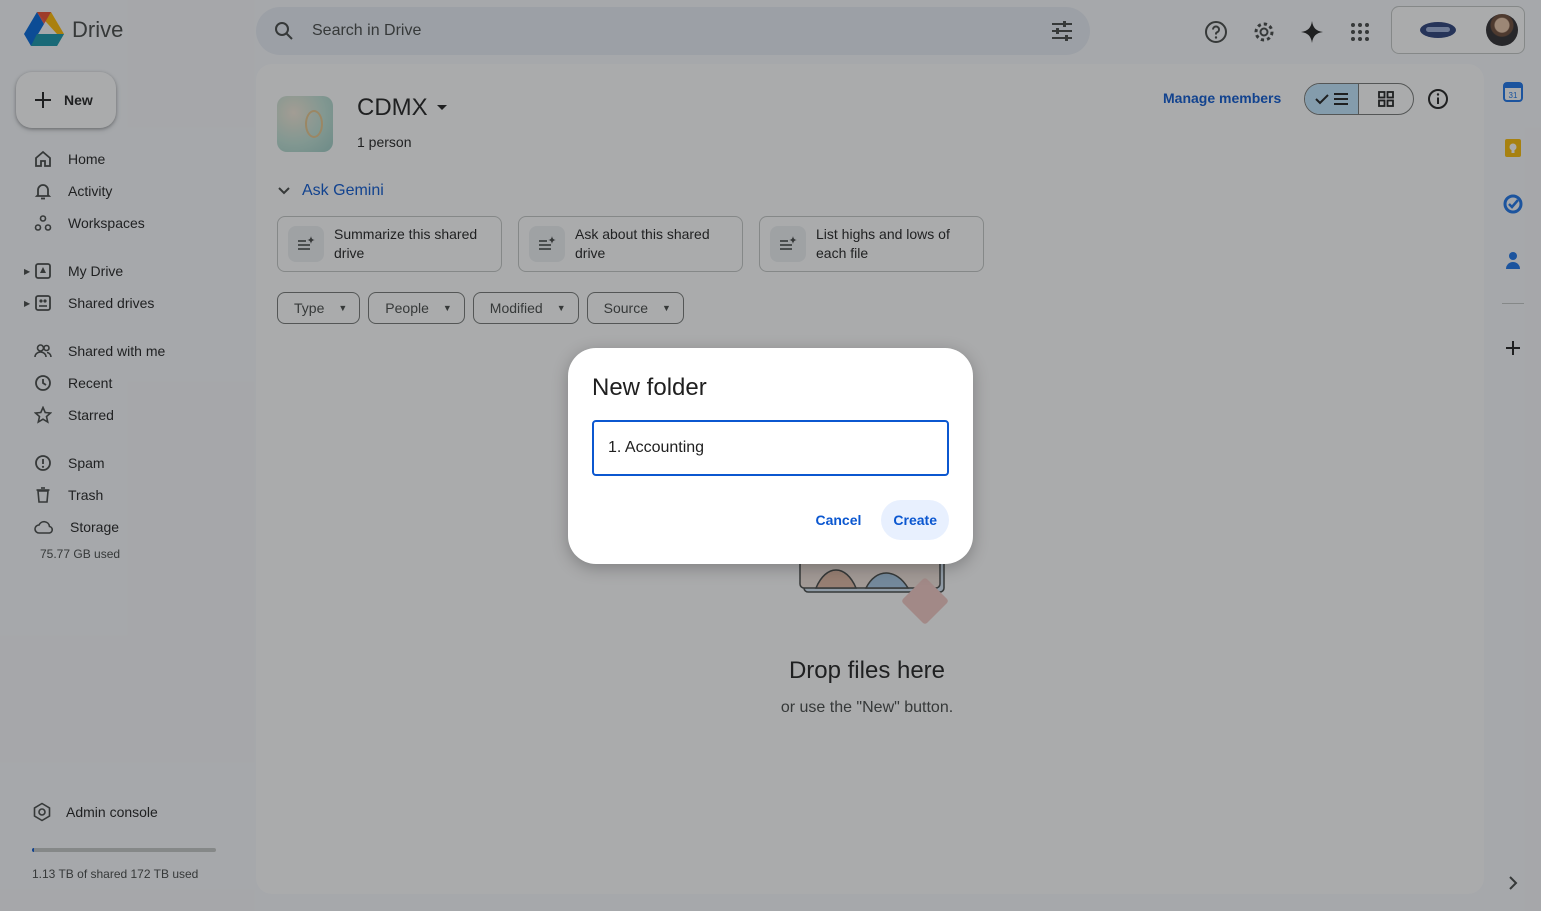 The image size is (1541, 911). I want to click on dialog-actions: Cancel Create, so click(876, 520).